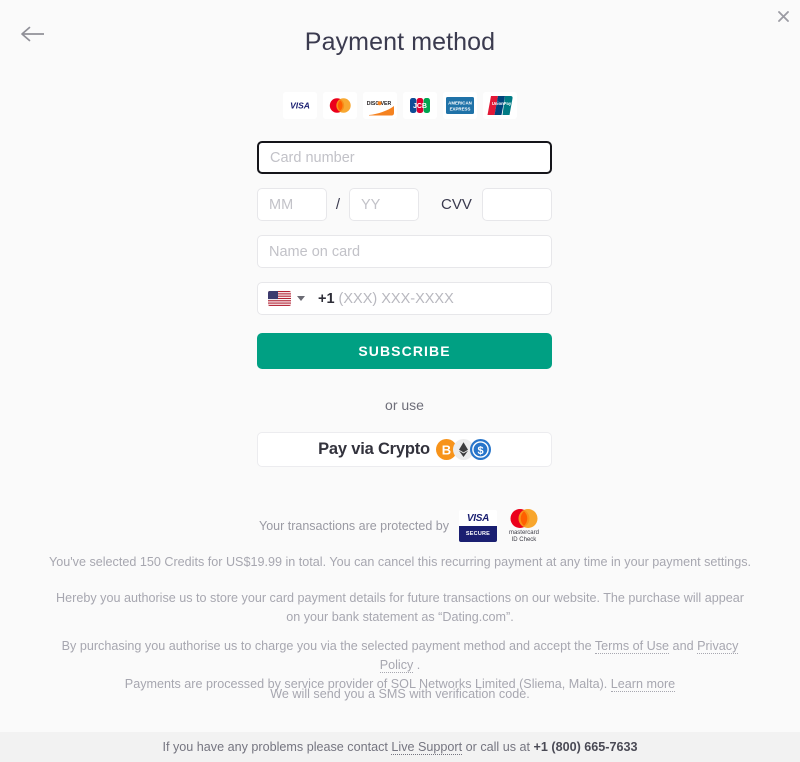  What do you see at coordinates (326, 298) in the screenshot?
I see `phone-prefix: +1` at bounding box center [326, 298].